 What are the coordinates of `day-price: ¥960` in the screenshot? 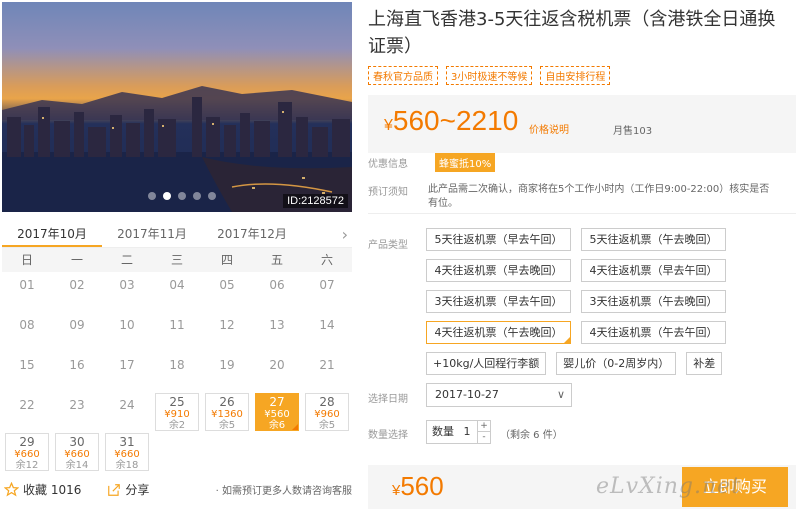 It's located at (327, 414).